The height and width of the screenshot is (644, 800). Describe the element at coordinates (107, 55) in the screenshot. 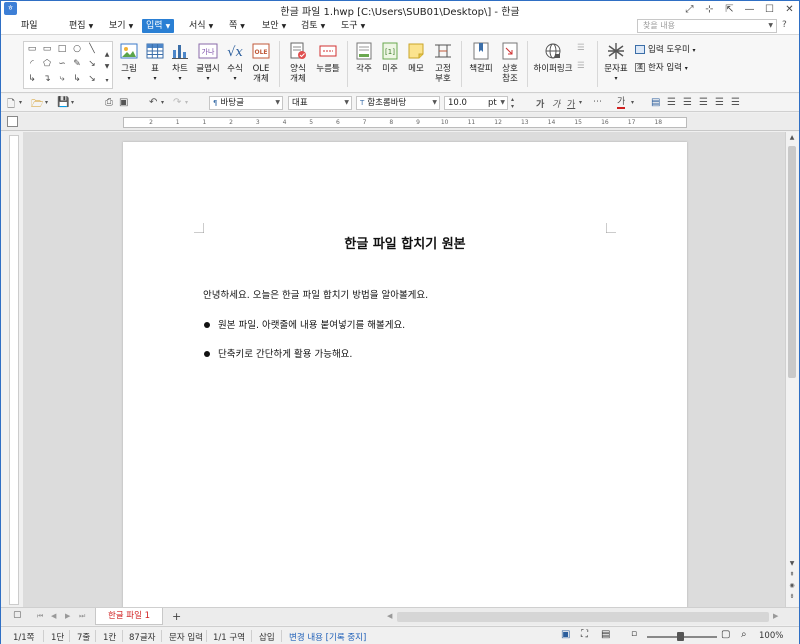

I see `gallery-up-icon: ▲` at that location.